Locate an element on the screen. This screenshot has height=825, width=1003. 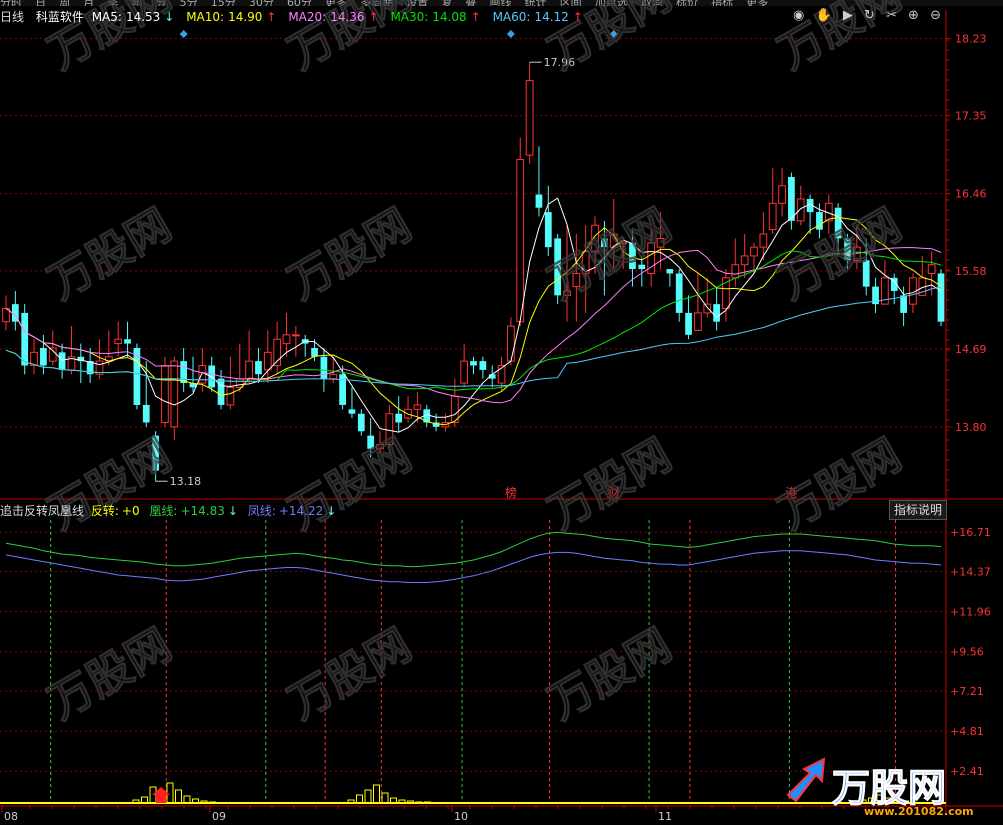
x-tick-label: 10 is located at coordinates (461, 816).